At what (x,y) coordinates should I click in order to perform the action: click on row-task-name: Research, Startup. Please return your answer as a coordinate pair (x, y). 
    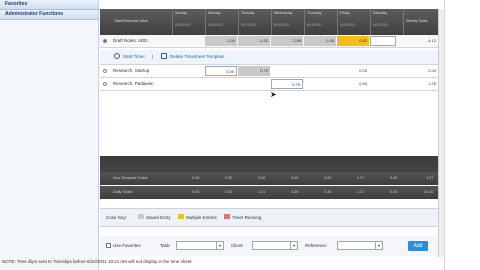
    Looking at the image, I should click on (131, 70).